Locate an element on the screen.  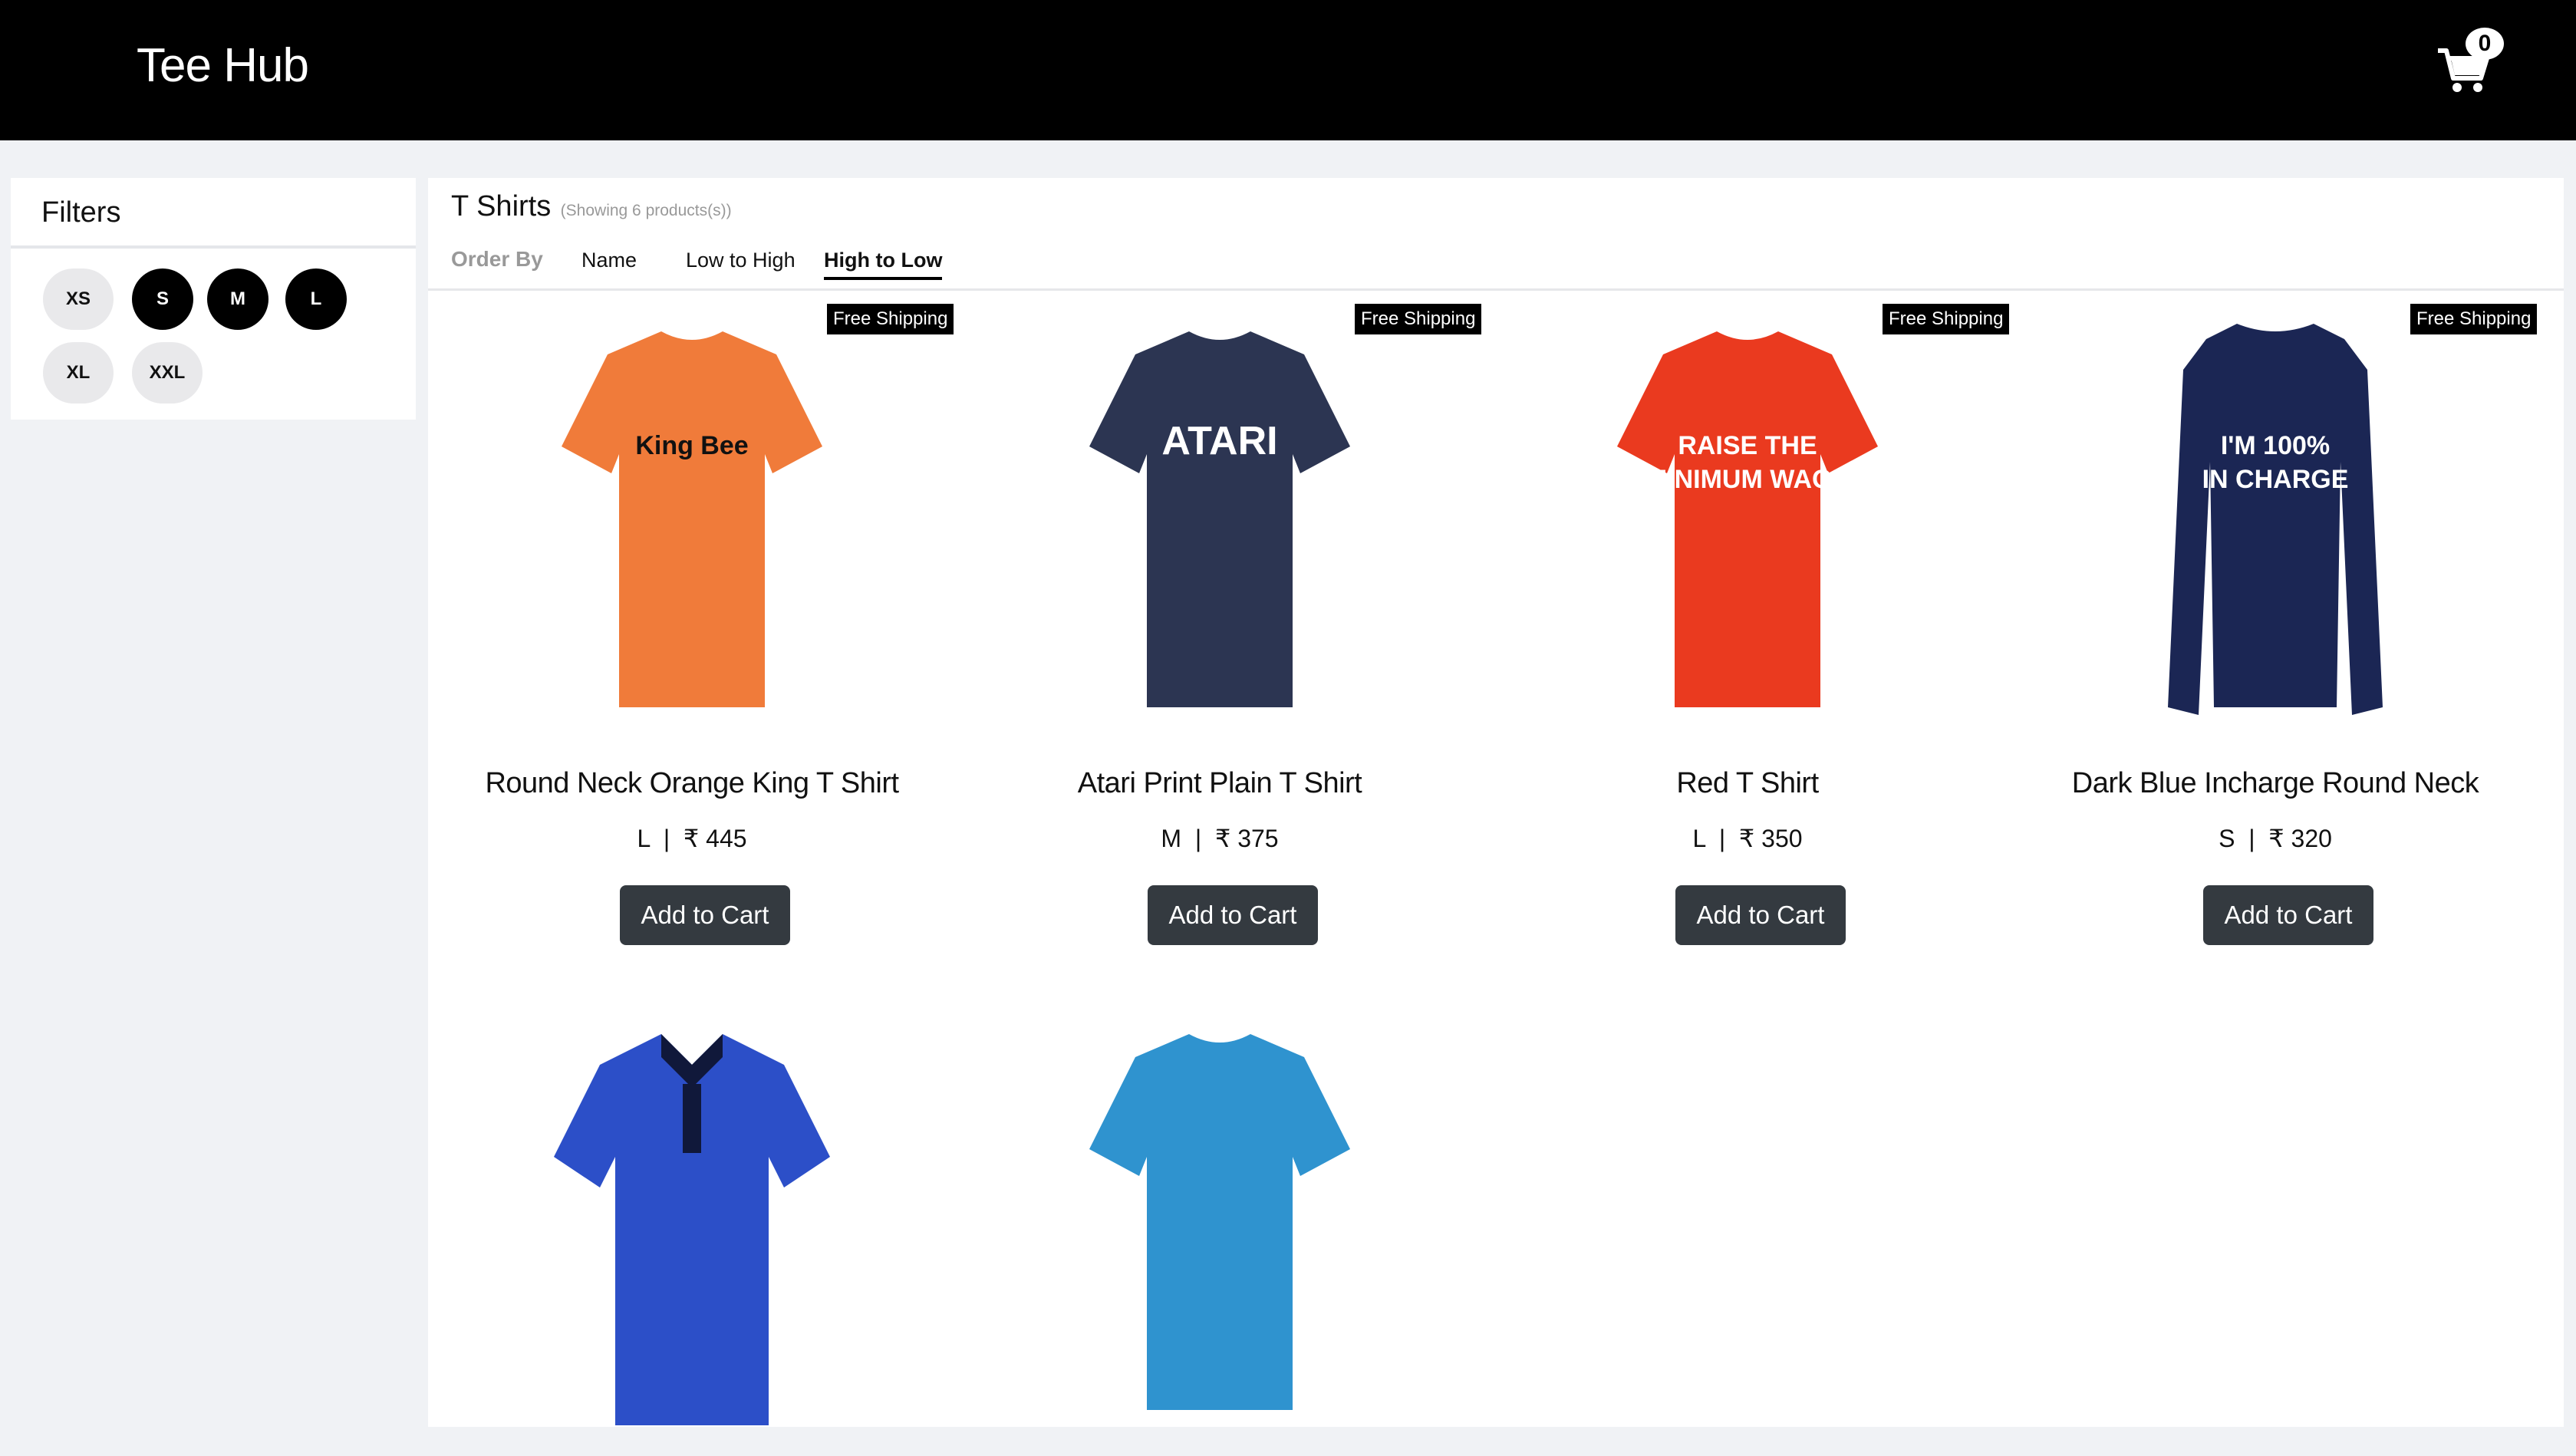
product-name: Red T Shirt is located at coordinates (1747, 783).